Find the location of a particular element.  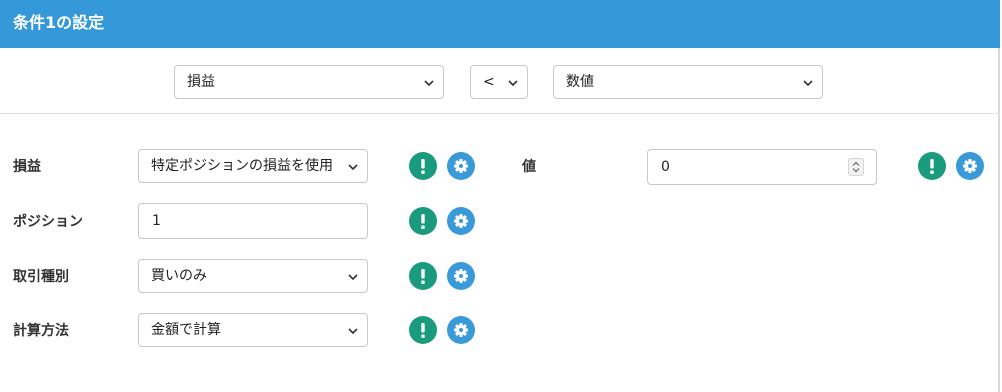

position-input: 1 is located at coordinates (253, 221).